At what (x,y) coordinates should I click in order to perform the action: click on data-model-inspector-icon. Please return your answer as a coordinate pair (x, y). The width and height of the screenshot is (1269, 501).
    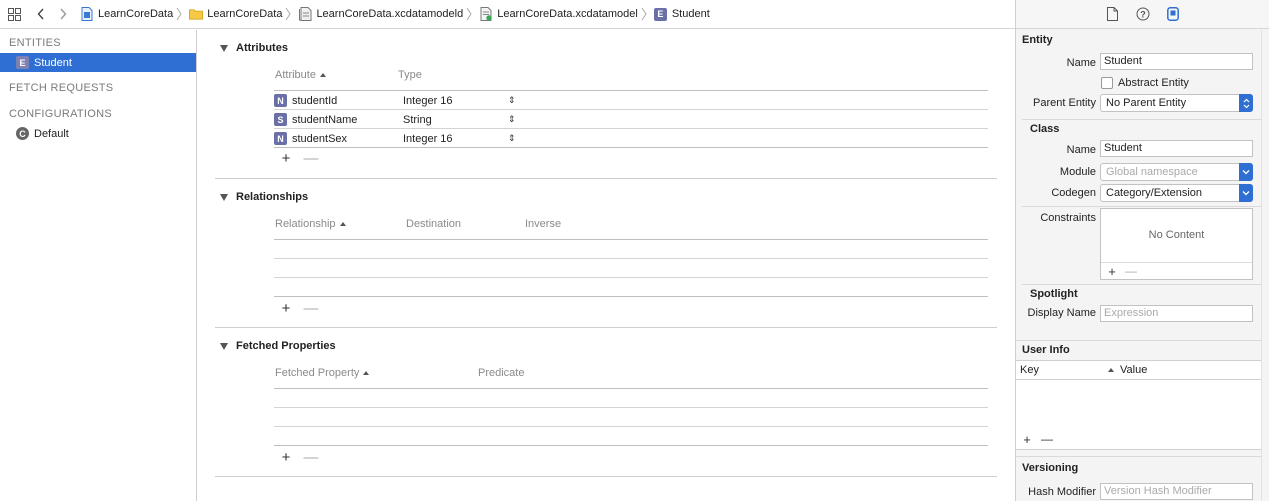
    Looking at the image, I should click on (1173, 14).